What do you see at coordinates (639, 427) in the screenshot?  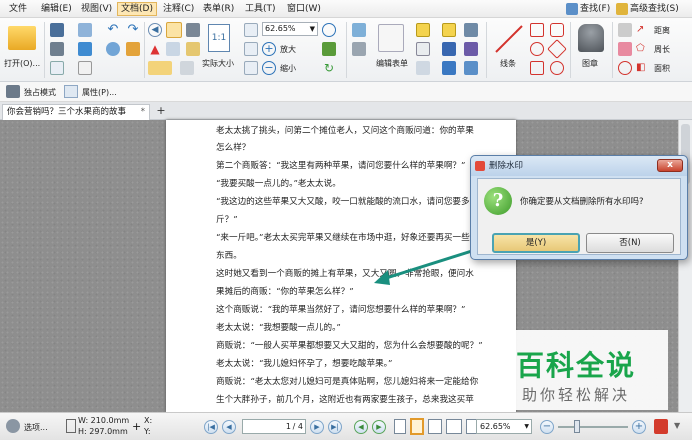 I see `zoom-in-status-button: +` at bounding box center [639, 427].